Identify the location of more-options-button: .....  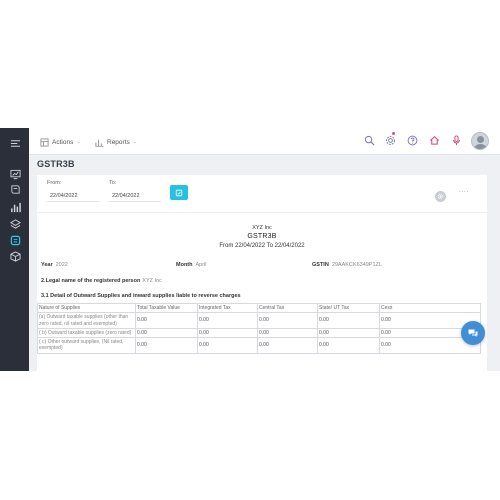
(464, 190).